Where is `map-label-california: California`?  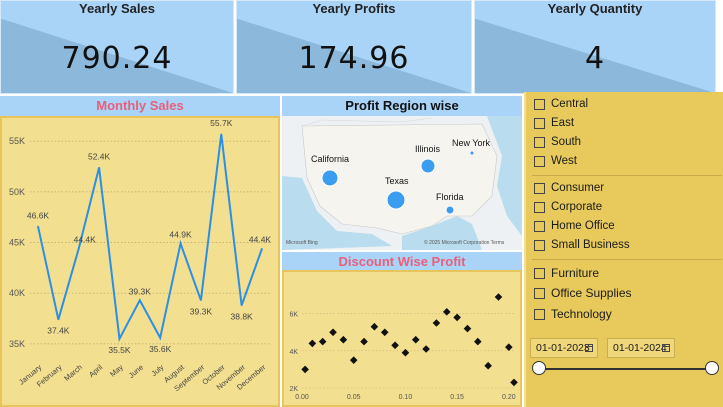
map-label-california: California is located at coordinates (330, 159).